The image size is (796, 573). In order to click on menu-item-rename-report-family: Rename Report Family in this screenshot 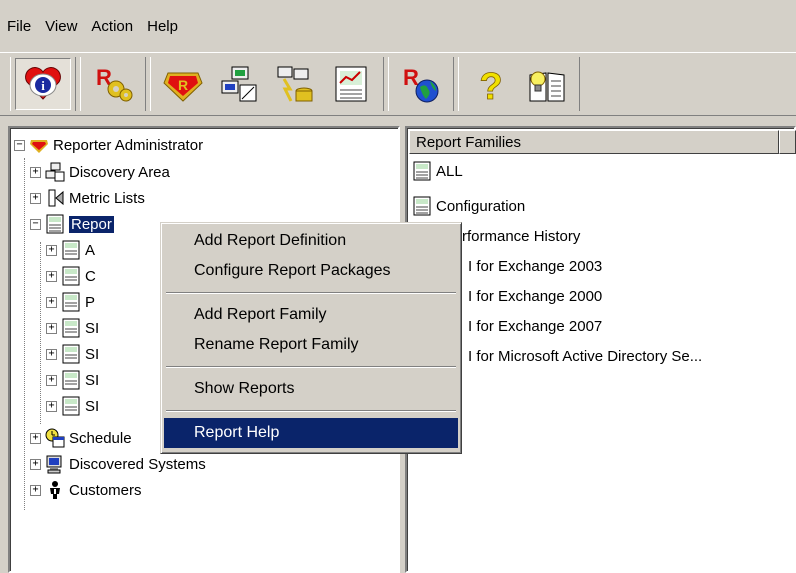, I will do `click(311, 345)`.